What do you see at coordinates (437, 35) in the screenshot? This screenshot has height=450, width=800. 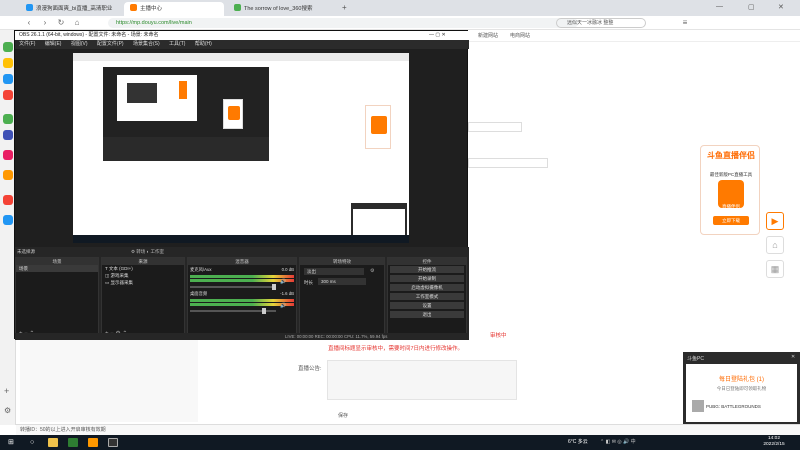 I see `window-controls: — ▢ ✕` at bounding box center [437, 35].